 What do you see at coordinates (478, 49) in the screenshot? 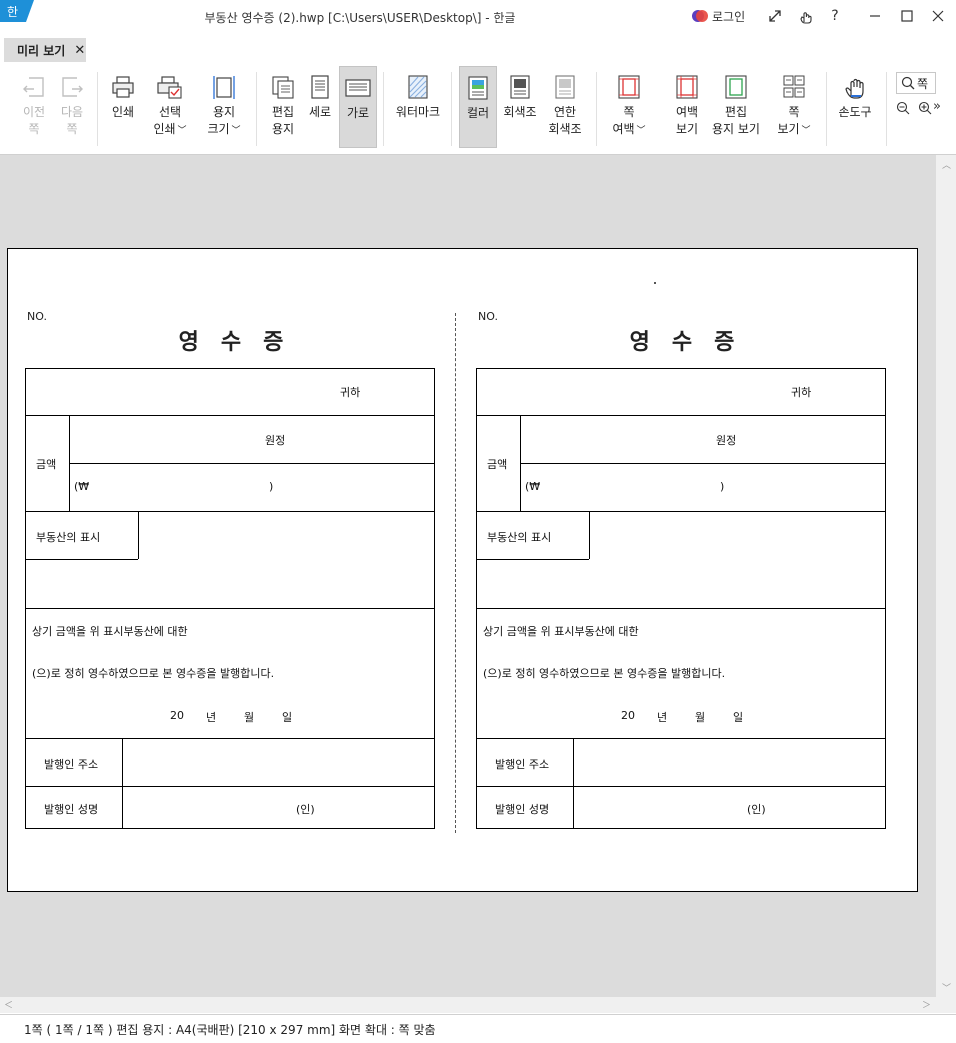
I see `tab-row` at bounding box center [478, 49].